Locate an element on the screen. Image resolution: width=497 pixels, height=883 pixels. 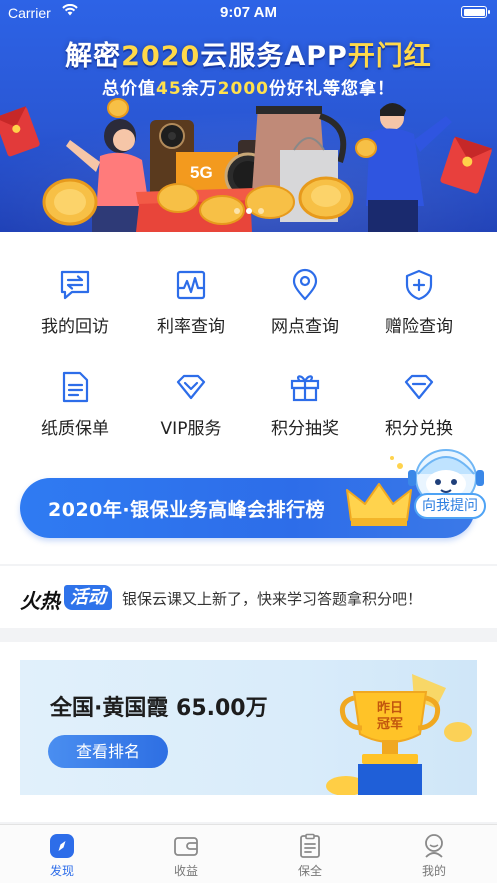
wallet-icon is located at coordinates (186, 846).